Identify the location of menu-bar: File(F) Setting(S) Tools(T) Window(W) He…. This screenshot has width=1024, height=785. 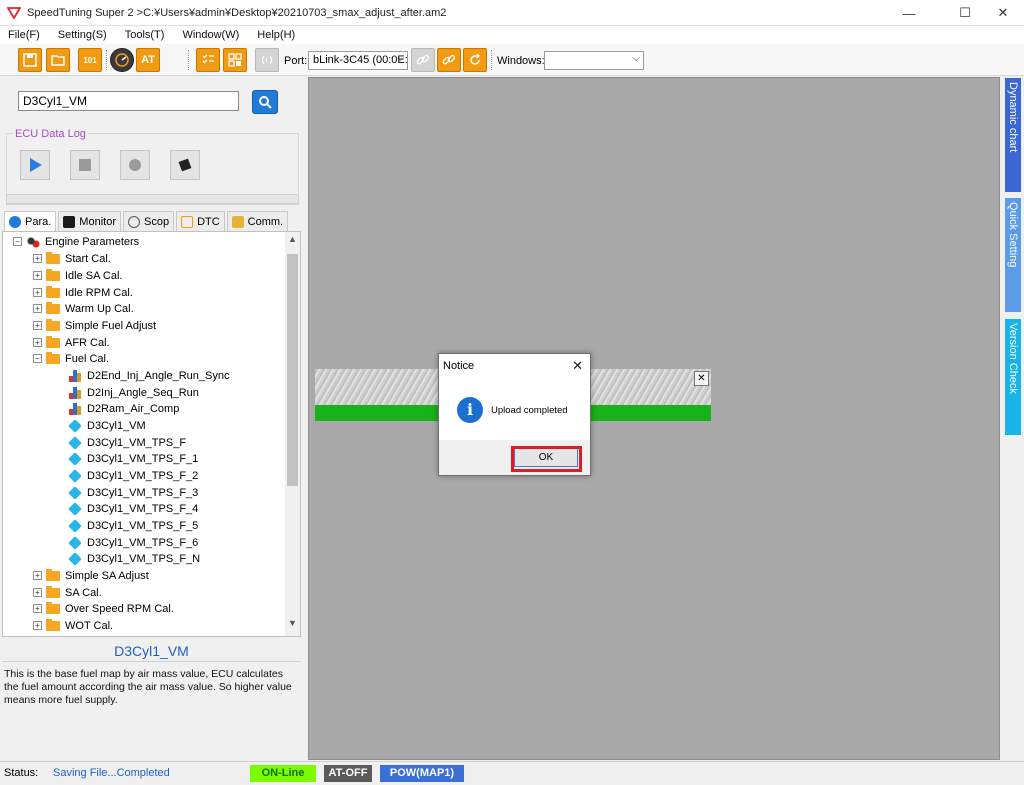
(512, 35).